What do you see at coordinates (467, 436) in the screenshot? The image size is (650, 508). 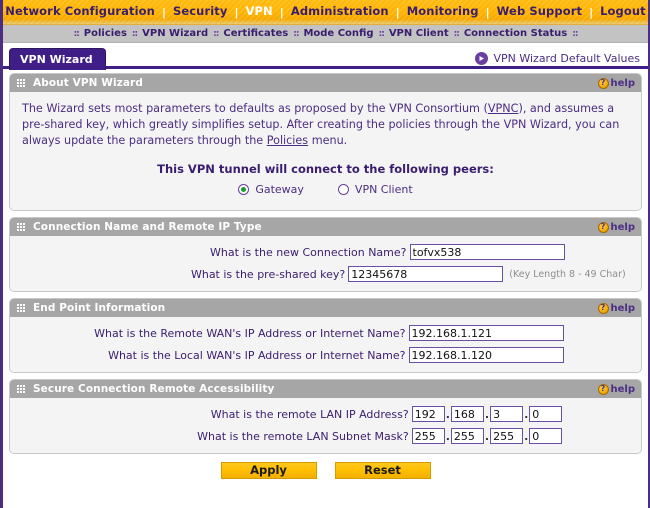 I see `remote-lan-subnet-mask-octet-2-input` at bounding box center [467, 436].